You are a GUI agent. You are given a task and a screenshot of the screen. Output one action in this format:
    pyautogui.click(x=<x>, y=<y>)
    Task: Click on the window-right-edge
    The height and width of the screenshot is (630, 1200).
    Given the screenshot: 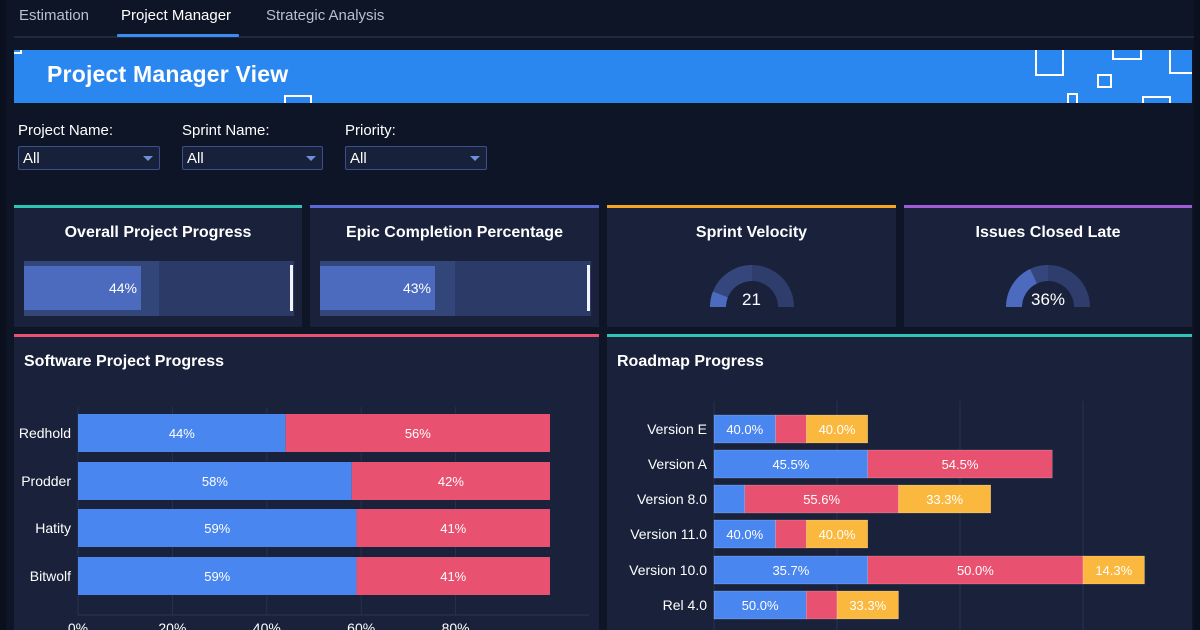 What is the action you would take?
    pyautogui.click(x=1197, y=315)
    